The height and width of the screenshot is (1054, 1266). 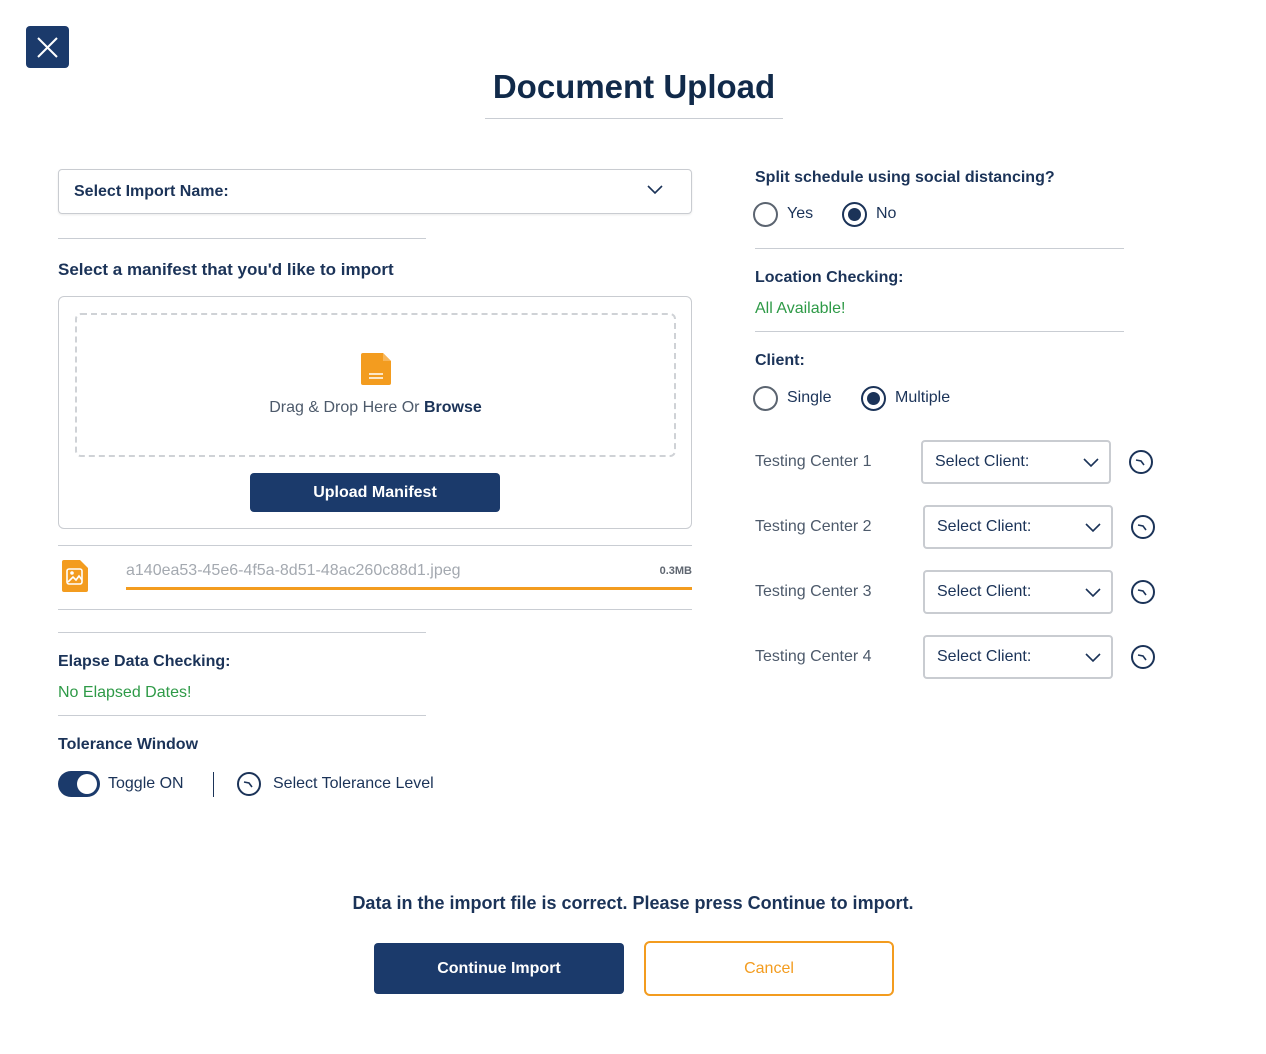 I want to click on location-check-label: Location Checking:, so click(x=829, y=277).